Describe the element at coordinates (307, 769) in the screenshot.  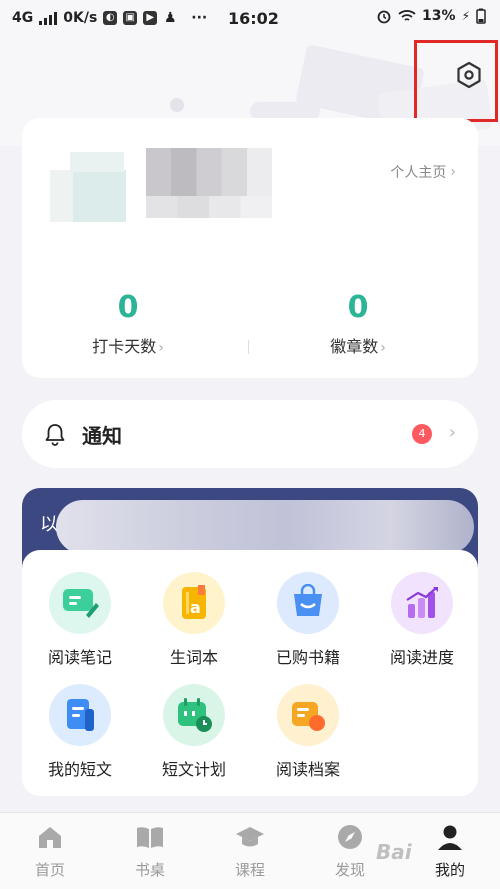
I see `tool-label: 阅读档案` at that location.